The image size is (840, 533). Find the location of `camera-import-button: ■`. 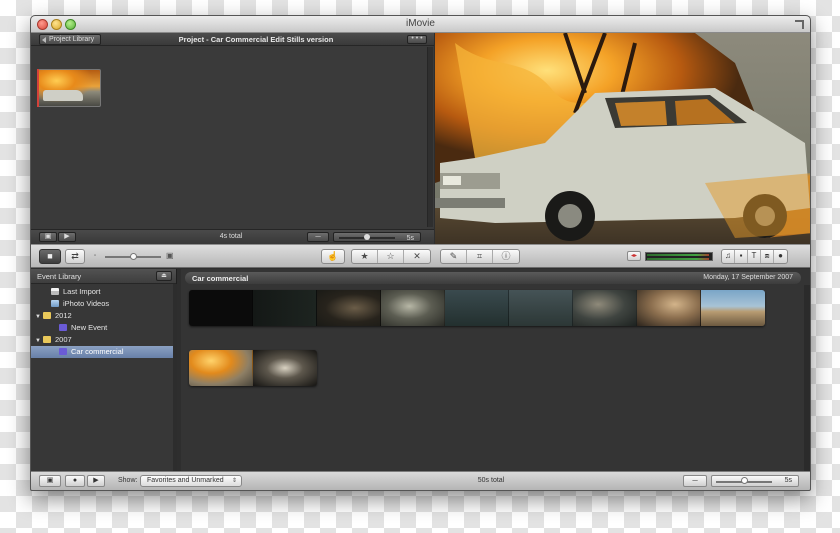

camera-import-button: ■ is located at coordinates (50, 256).